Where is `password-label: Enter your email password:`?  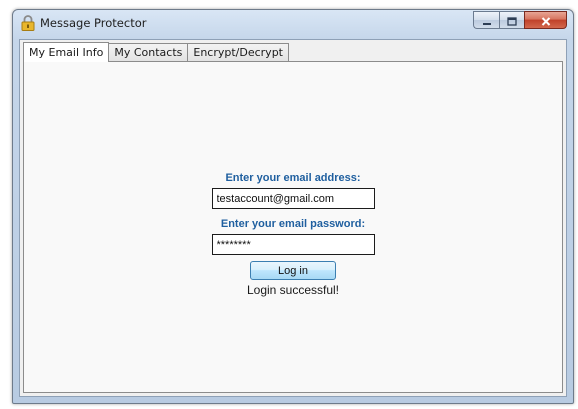
password-label: Enter your email password: is located at coordinates (293, 224).